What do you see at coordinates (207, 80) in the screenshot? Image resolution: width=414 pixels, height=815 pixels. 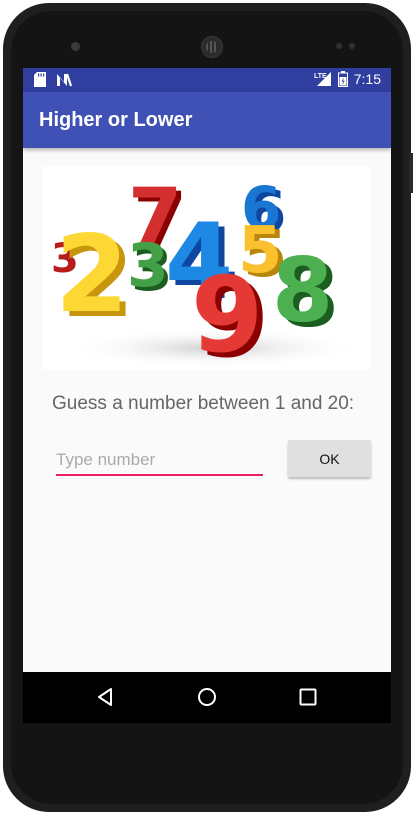 I see `status-bar: LTE 7:15` at bounding box center [207, 80].